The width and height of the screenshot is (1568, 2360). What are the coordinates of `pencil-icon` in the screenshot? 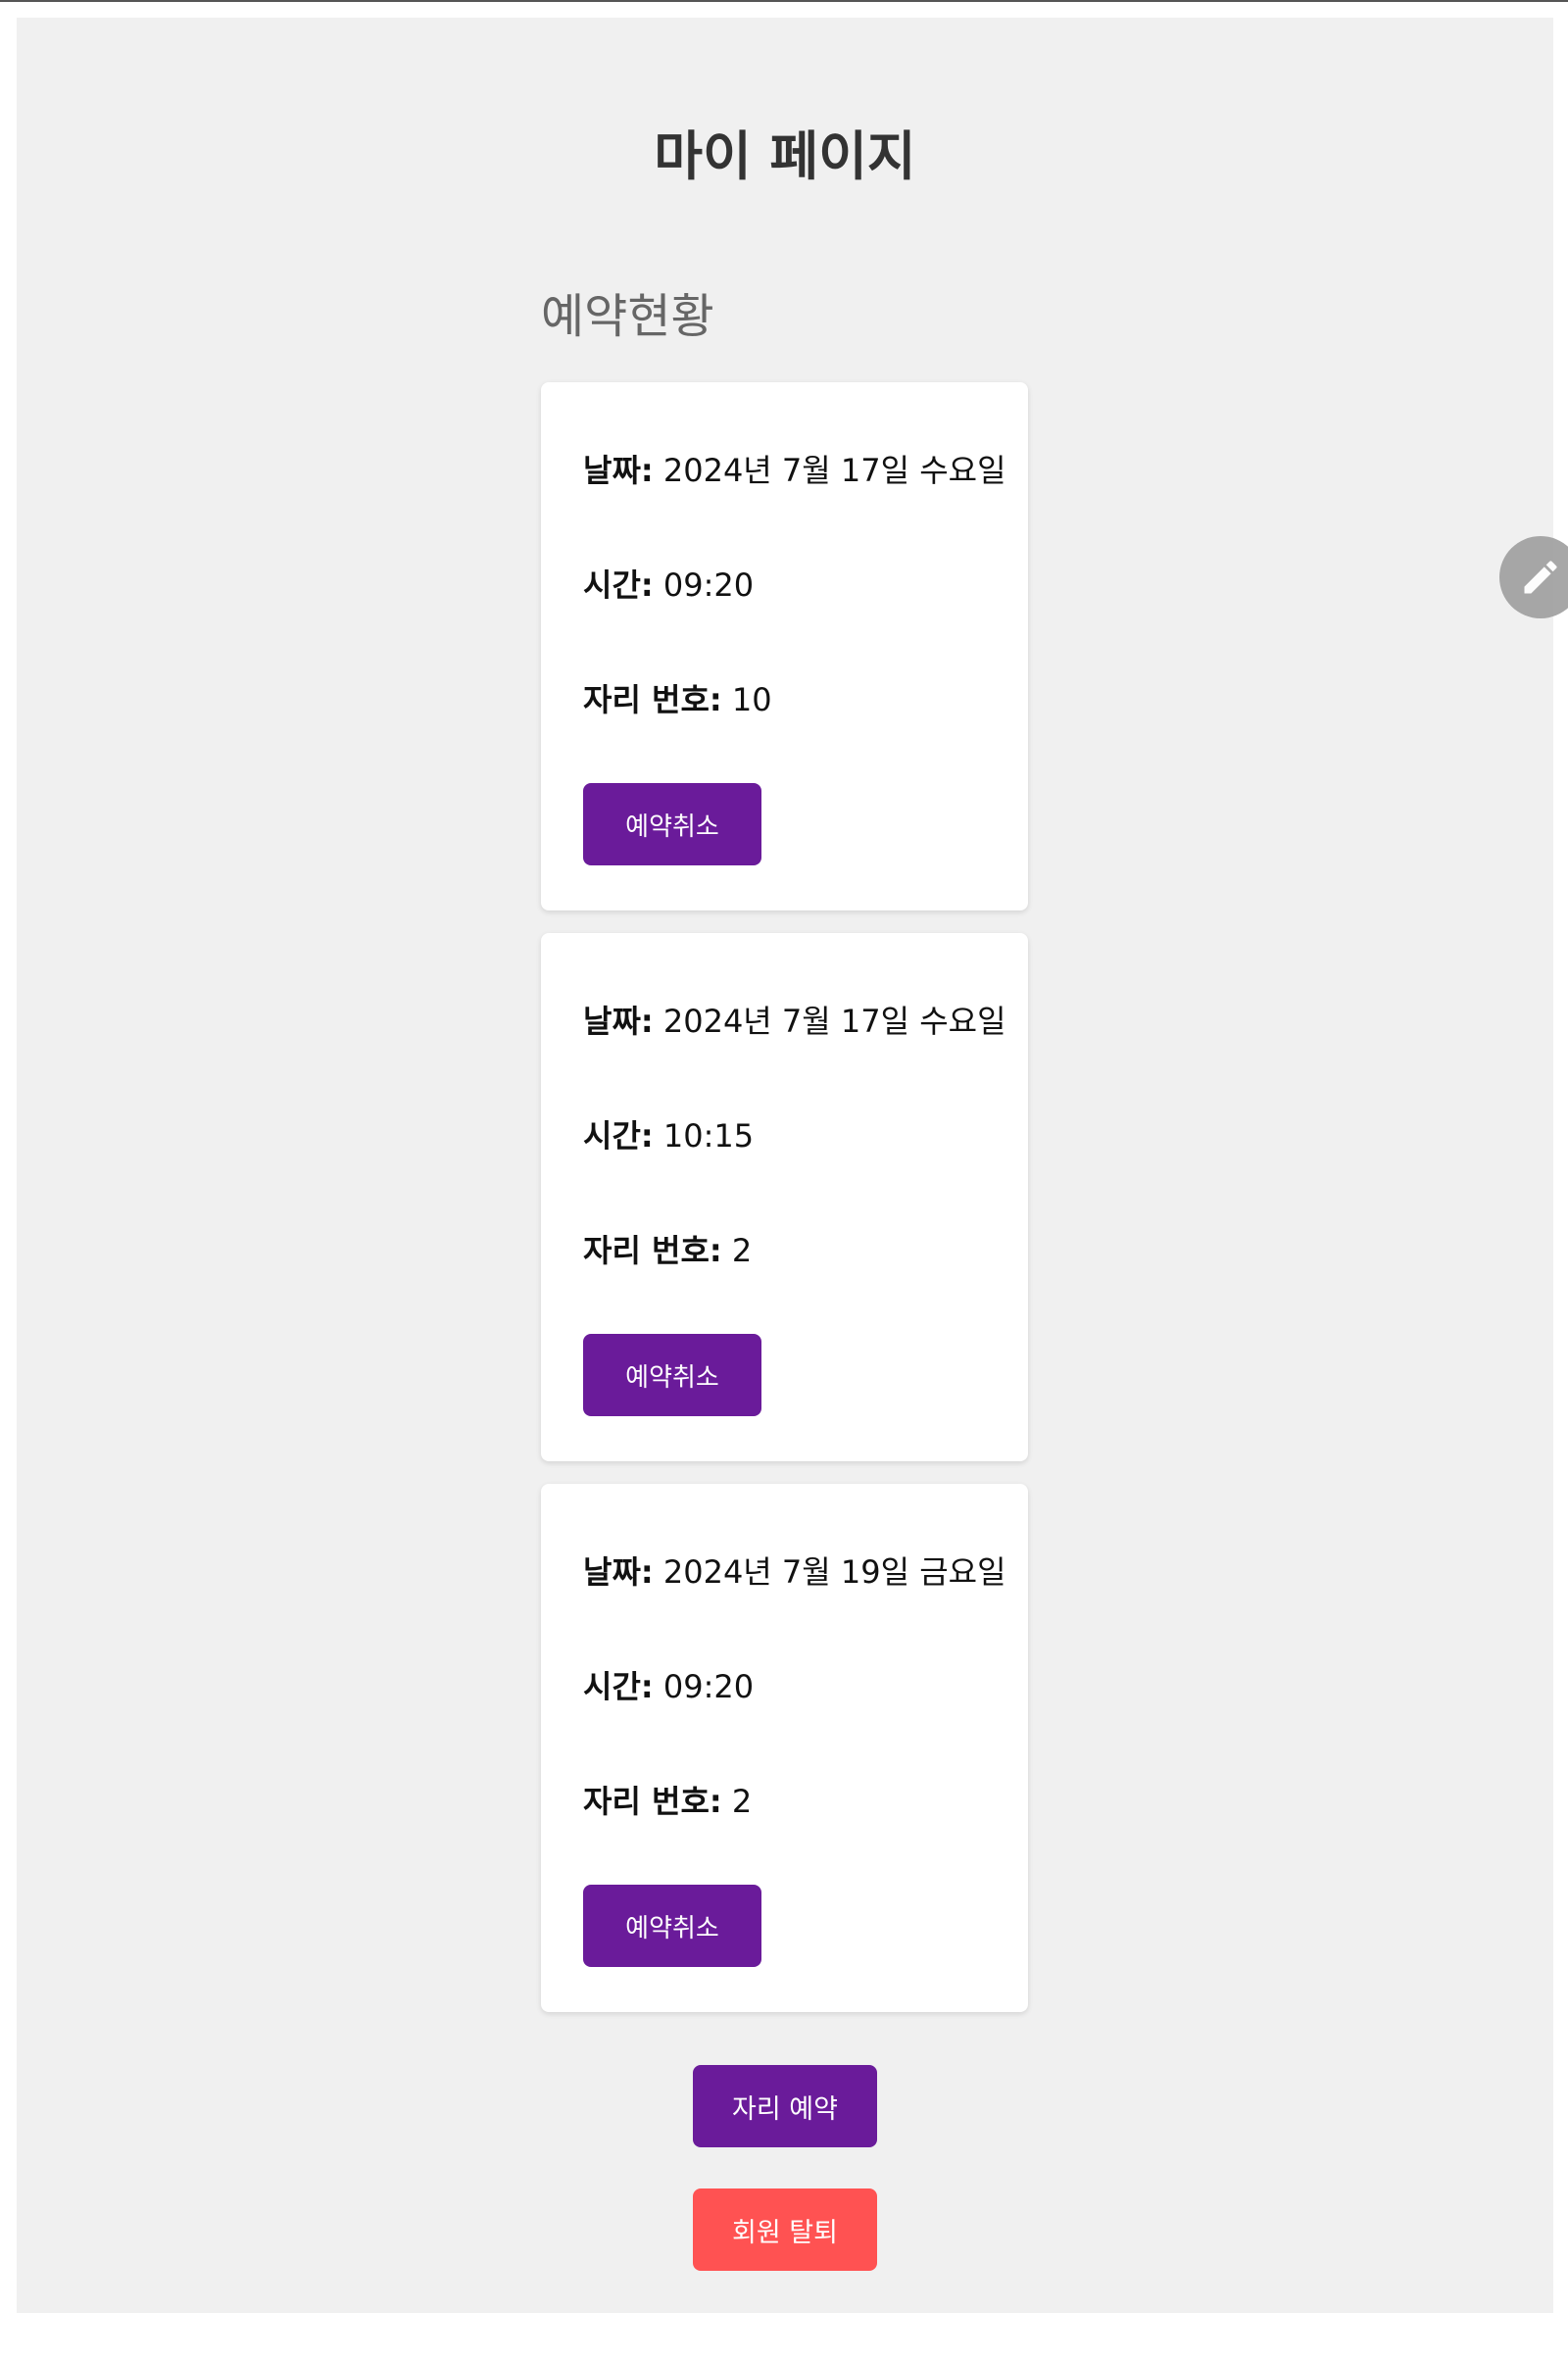 It's located at (1540, 577).